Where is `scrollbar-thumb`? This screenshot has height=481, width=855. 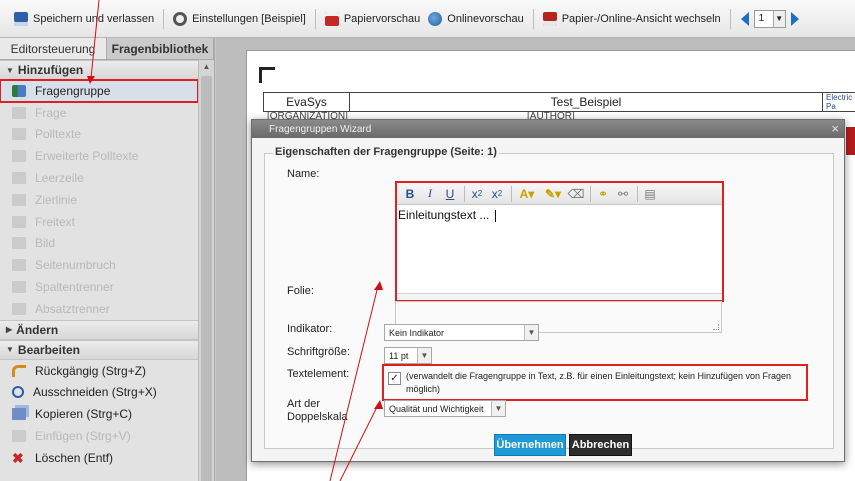
scrollbar-thumb is located at coordinates (206, 278).